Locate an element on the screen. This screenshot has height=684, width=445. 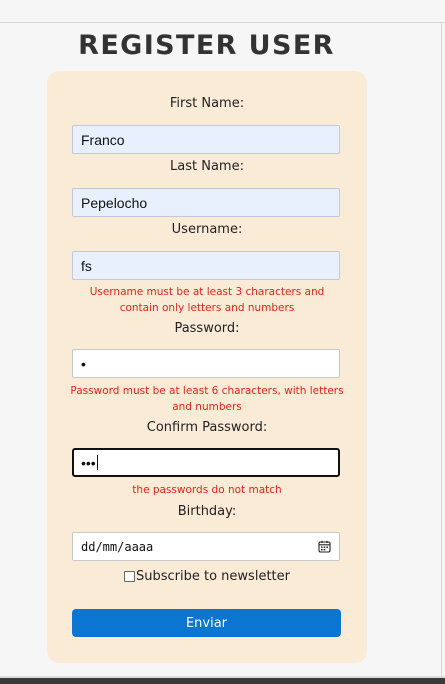
birthday-label: Birthday: is located at coordinates (207, 511).